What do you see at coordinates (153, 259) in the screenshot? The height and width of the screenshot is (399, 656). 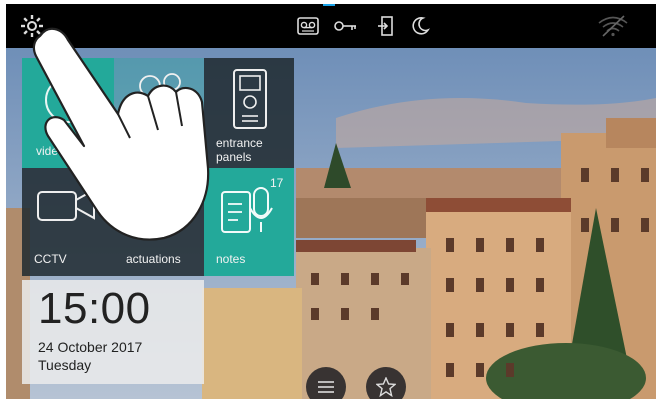 I see `tile-actuations-label: actuations` at bounding box center [153, 259].